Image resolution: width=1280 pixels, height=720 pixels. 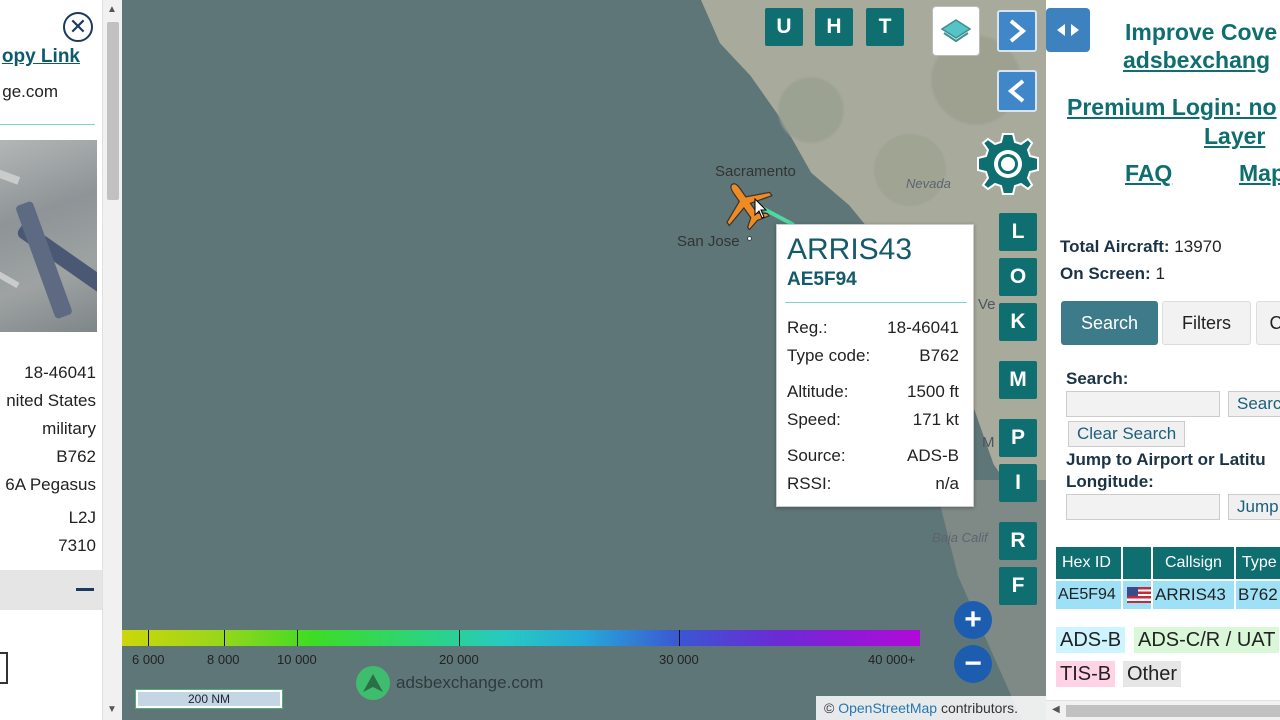 I want to click on zoom-in-button: +, so click(x=973, y=620).